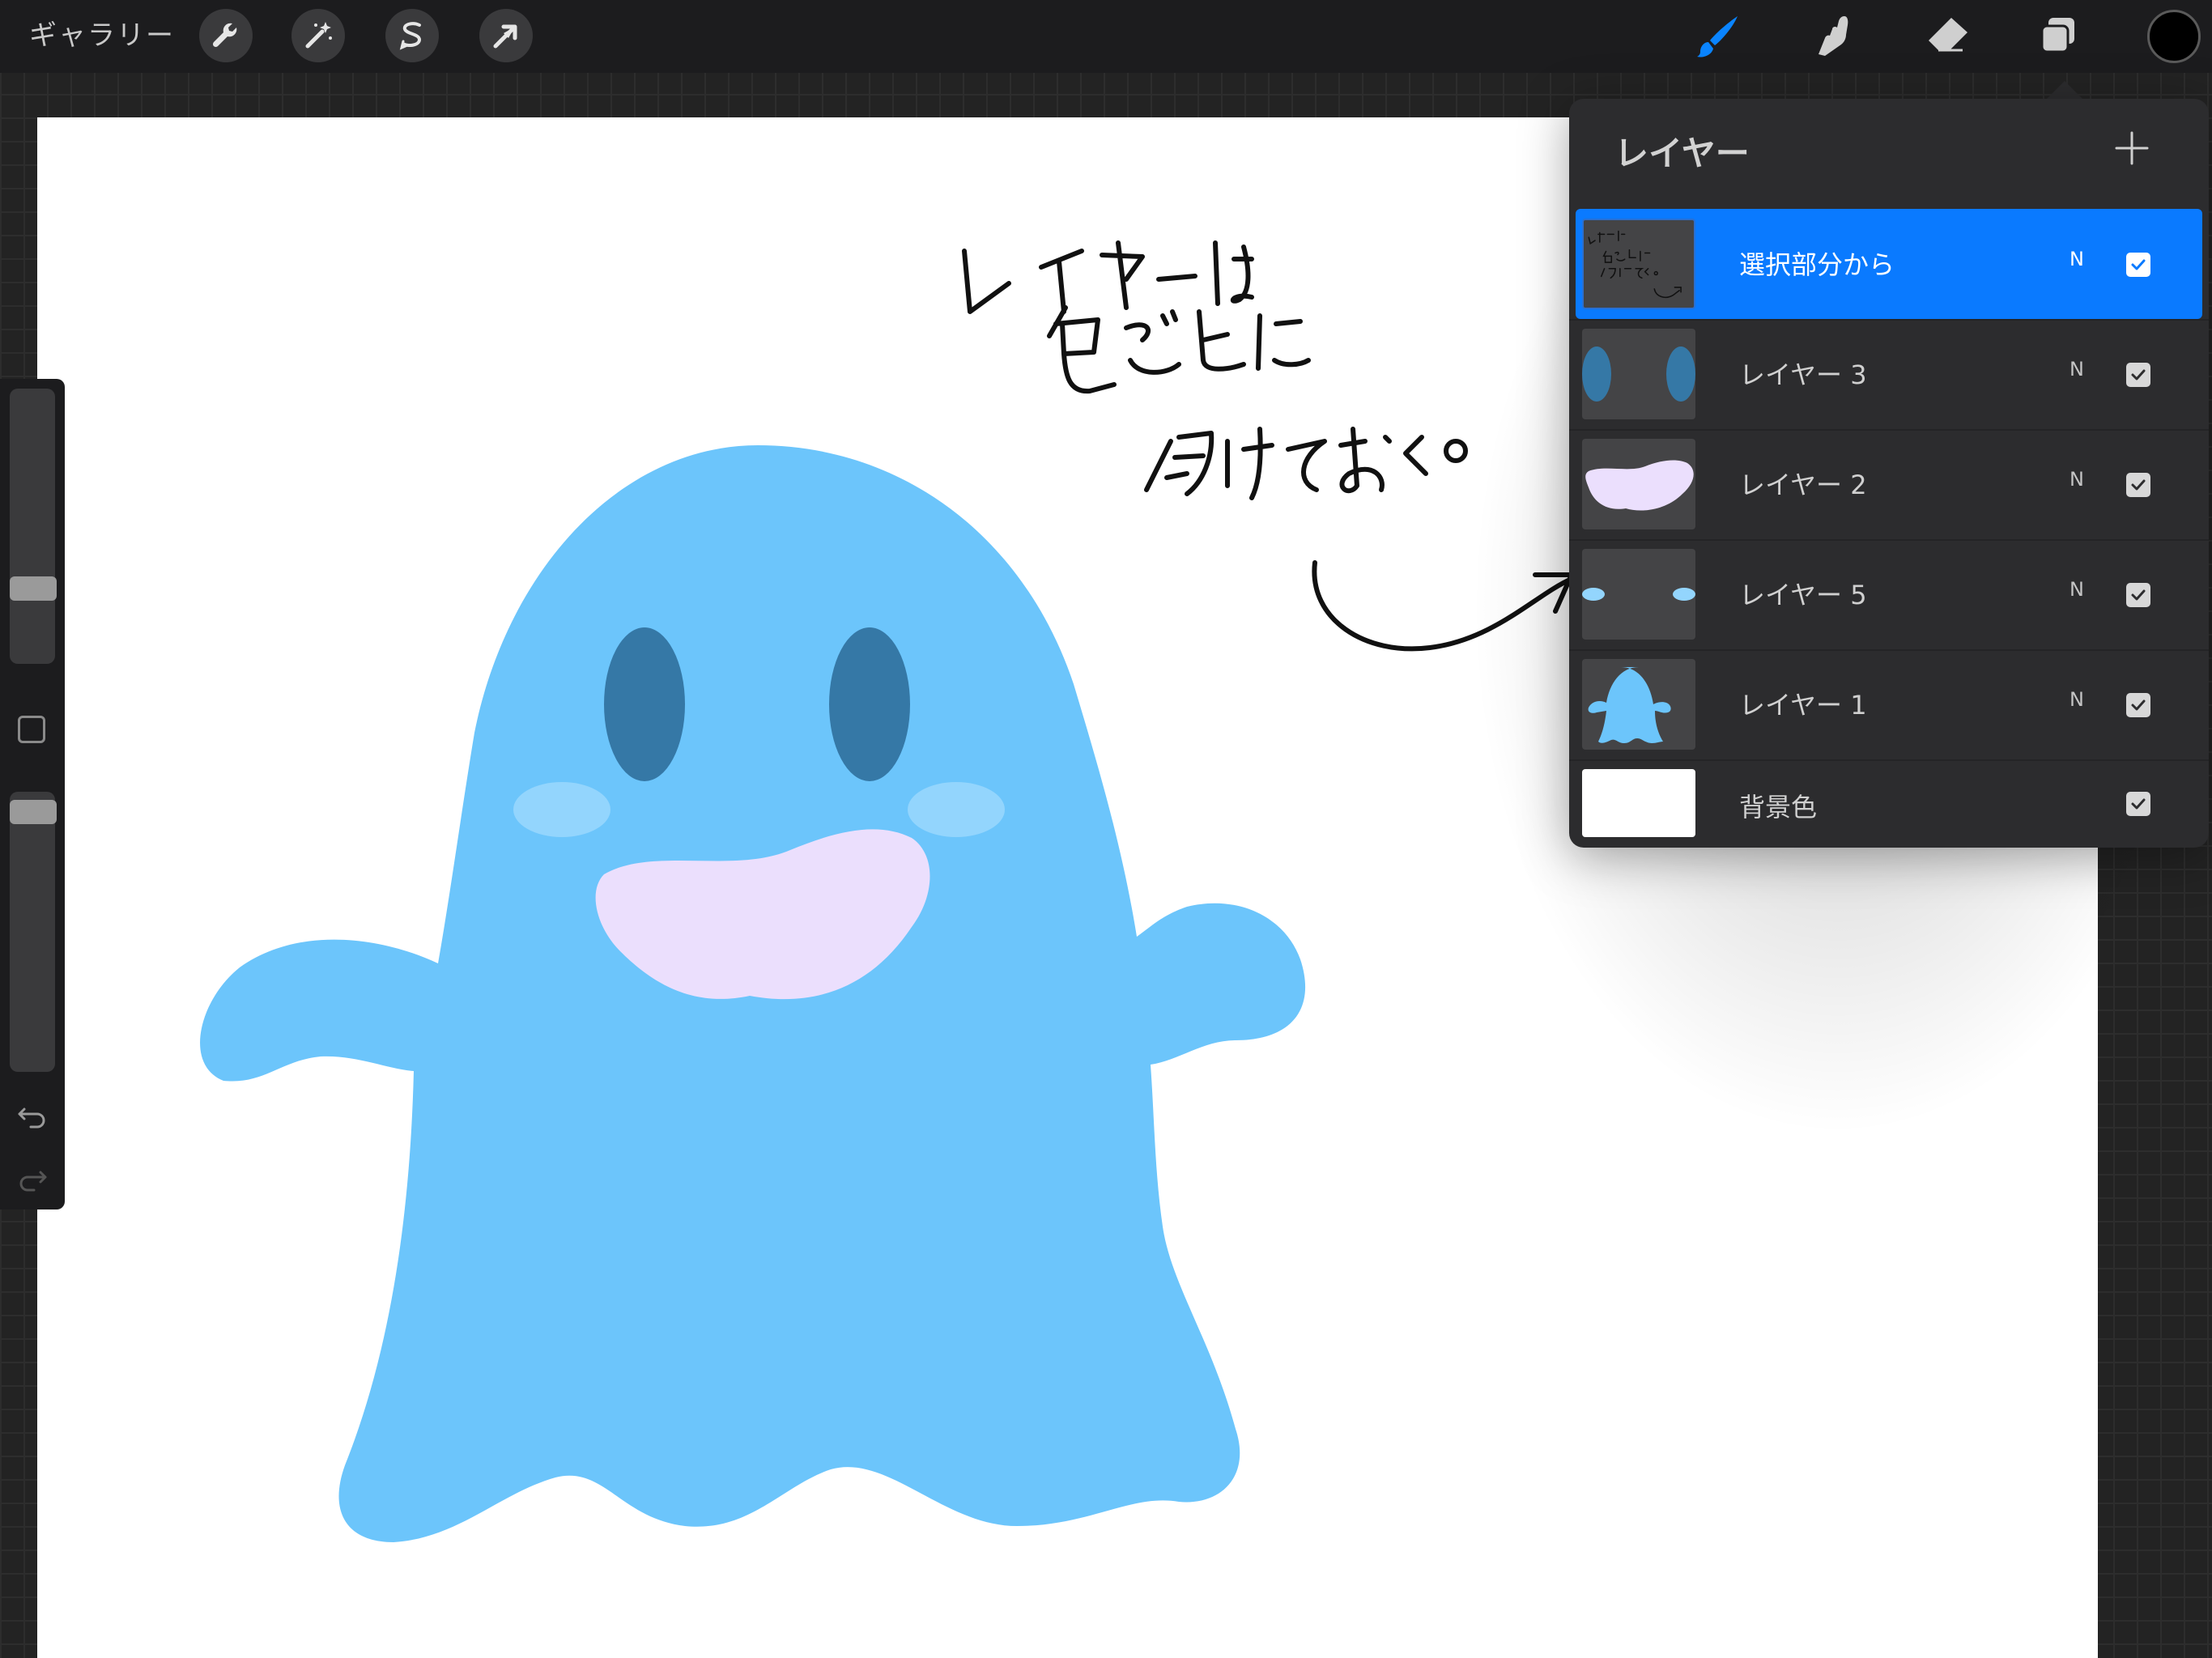 The height and width of the screenshot is (1658, 2212). Describe the element at coordinates (1803, 374) in the screenshot. I see `layer-name: レイヤー 3` at that location.